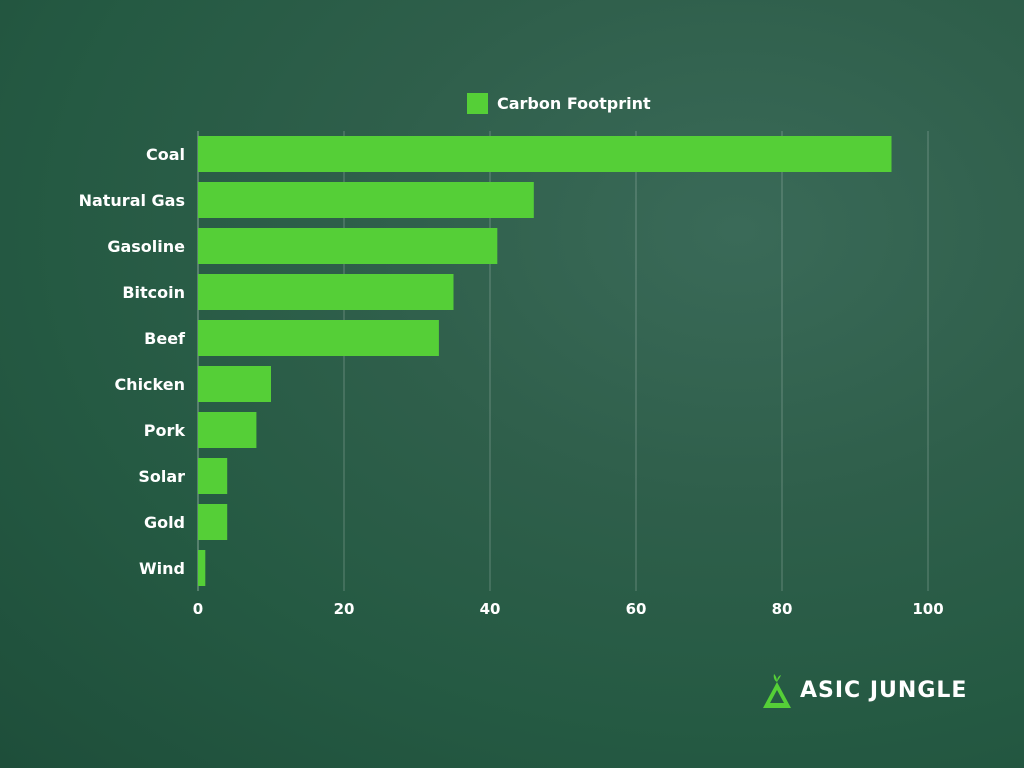 The image size is (1024, 768). Describe the element at coordinates (574, 103) in the screenshot. I see `legend-label: Carbon Footprint` at that location.